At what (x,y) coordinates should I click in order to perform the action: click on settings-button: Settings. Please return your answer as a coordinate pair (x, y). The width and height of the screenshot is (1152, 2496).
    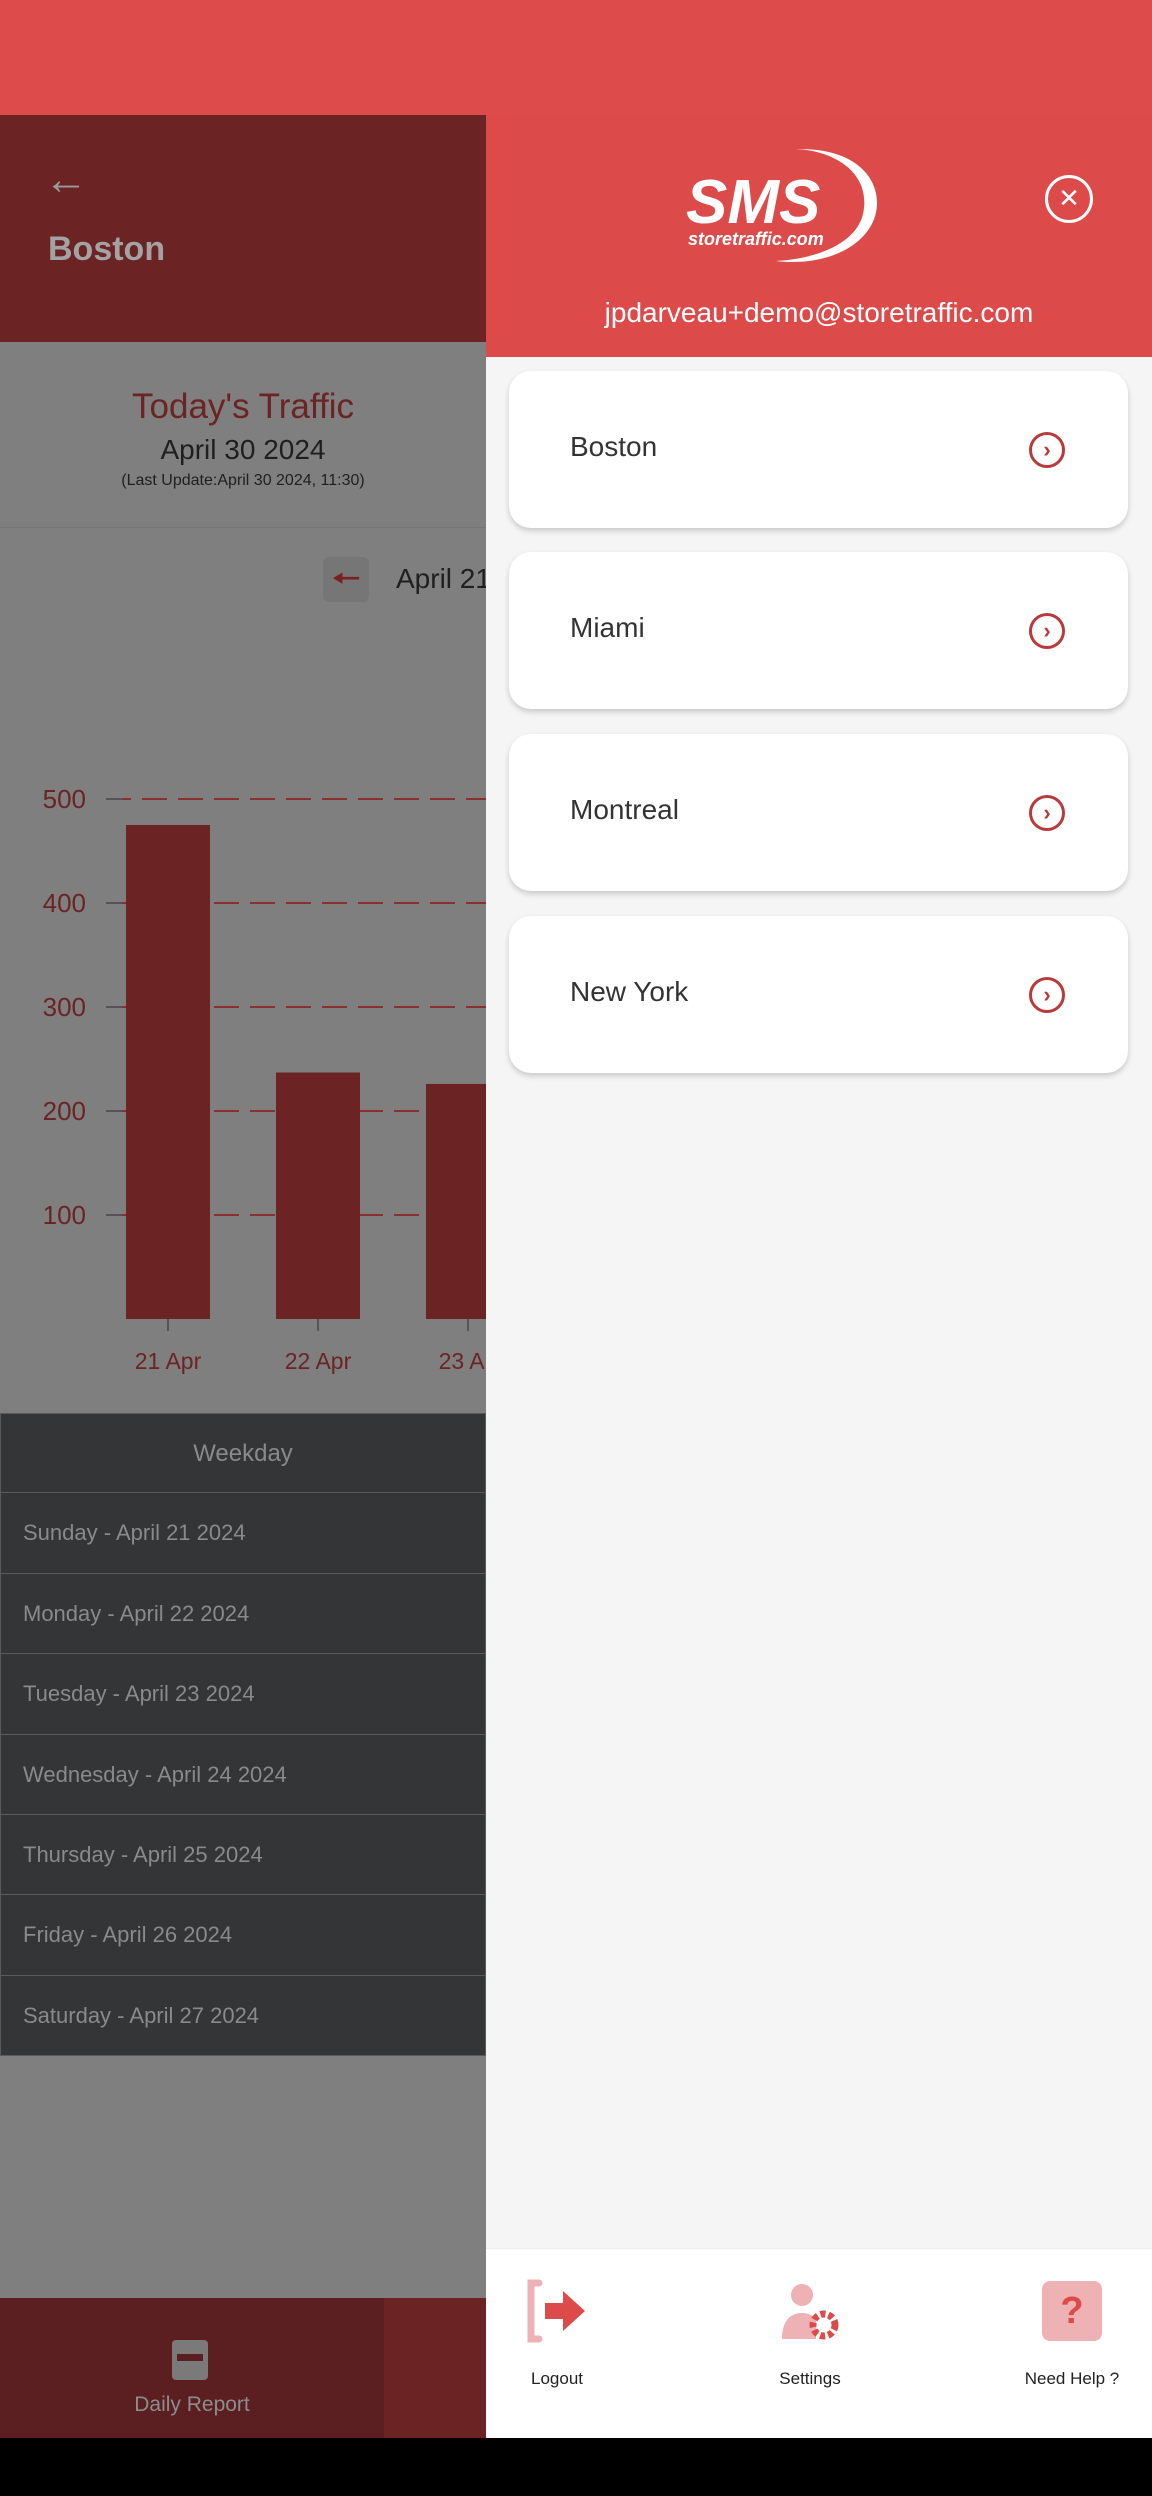
    Looking at the image, I should click on (810, 2344).